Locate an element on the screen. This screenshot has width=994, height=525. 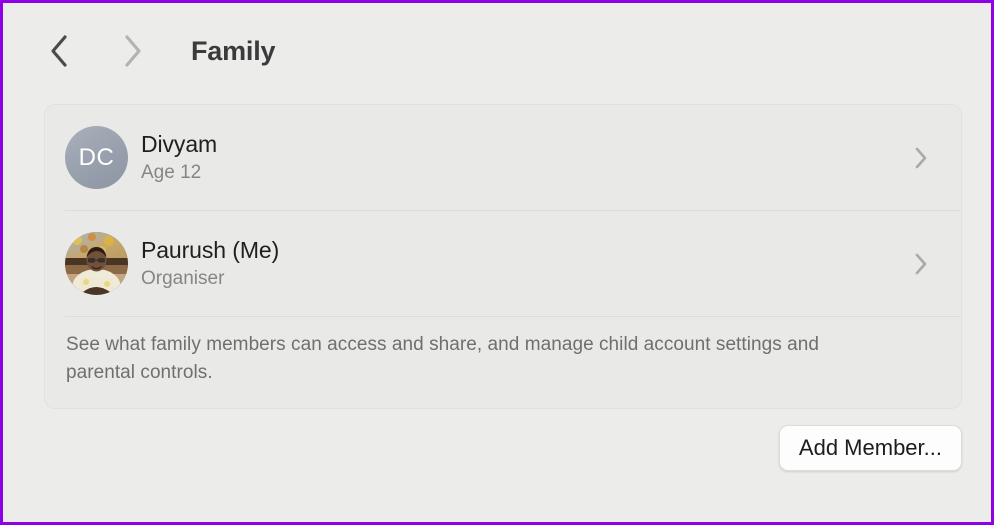
avatar-photo is located at coordinates (96, 263).